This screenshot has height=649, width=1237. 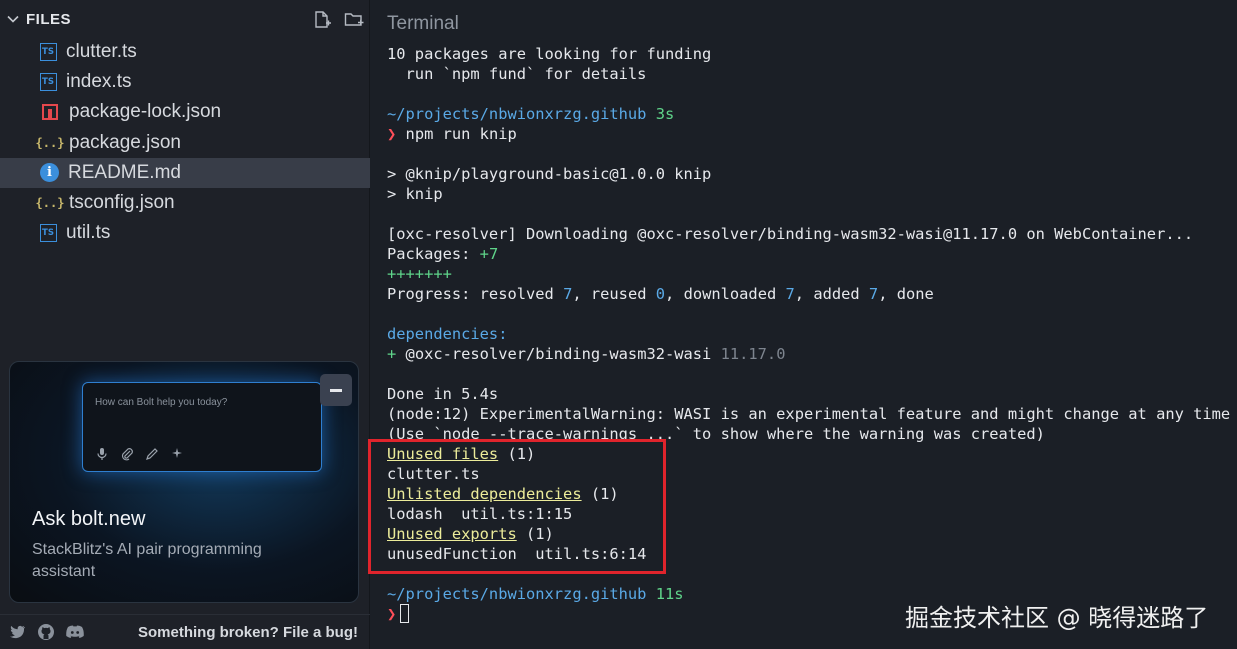 What do you see at coordinates (443, 394) in the screenshot?
I see `terminal-line: Done in 5.4s` at bounding box center [443, 394].